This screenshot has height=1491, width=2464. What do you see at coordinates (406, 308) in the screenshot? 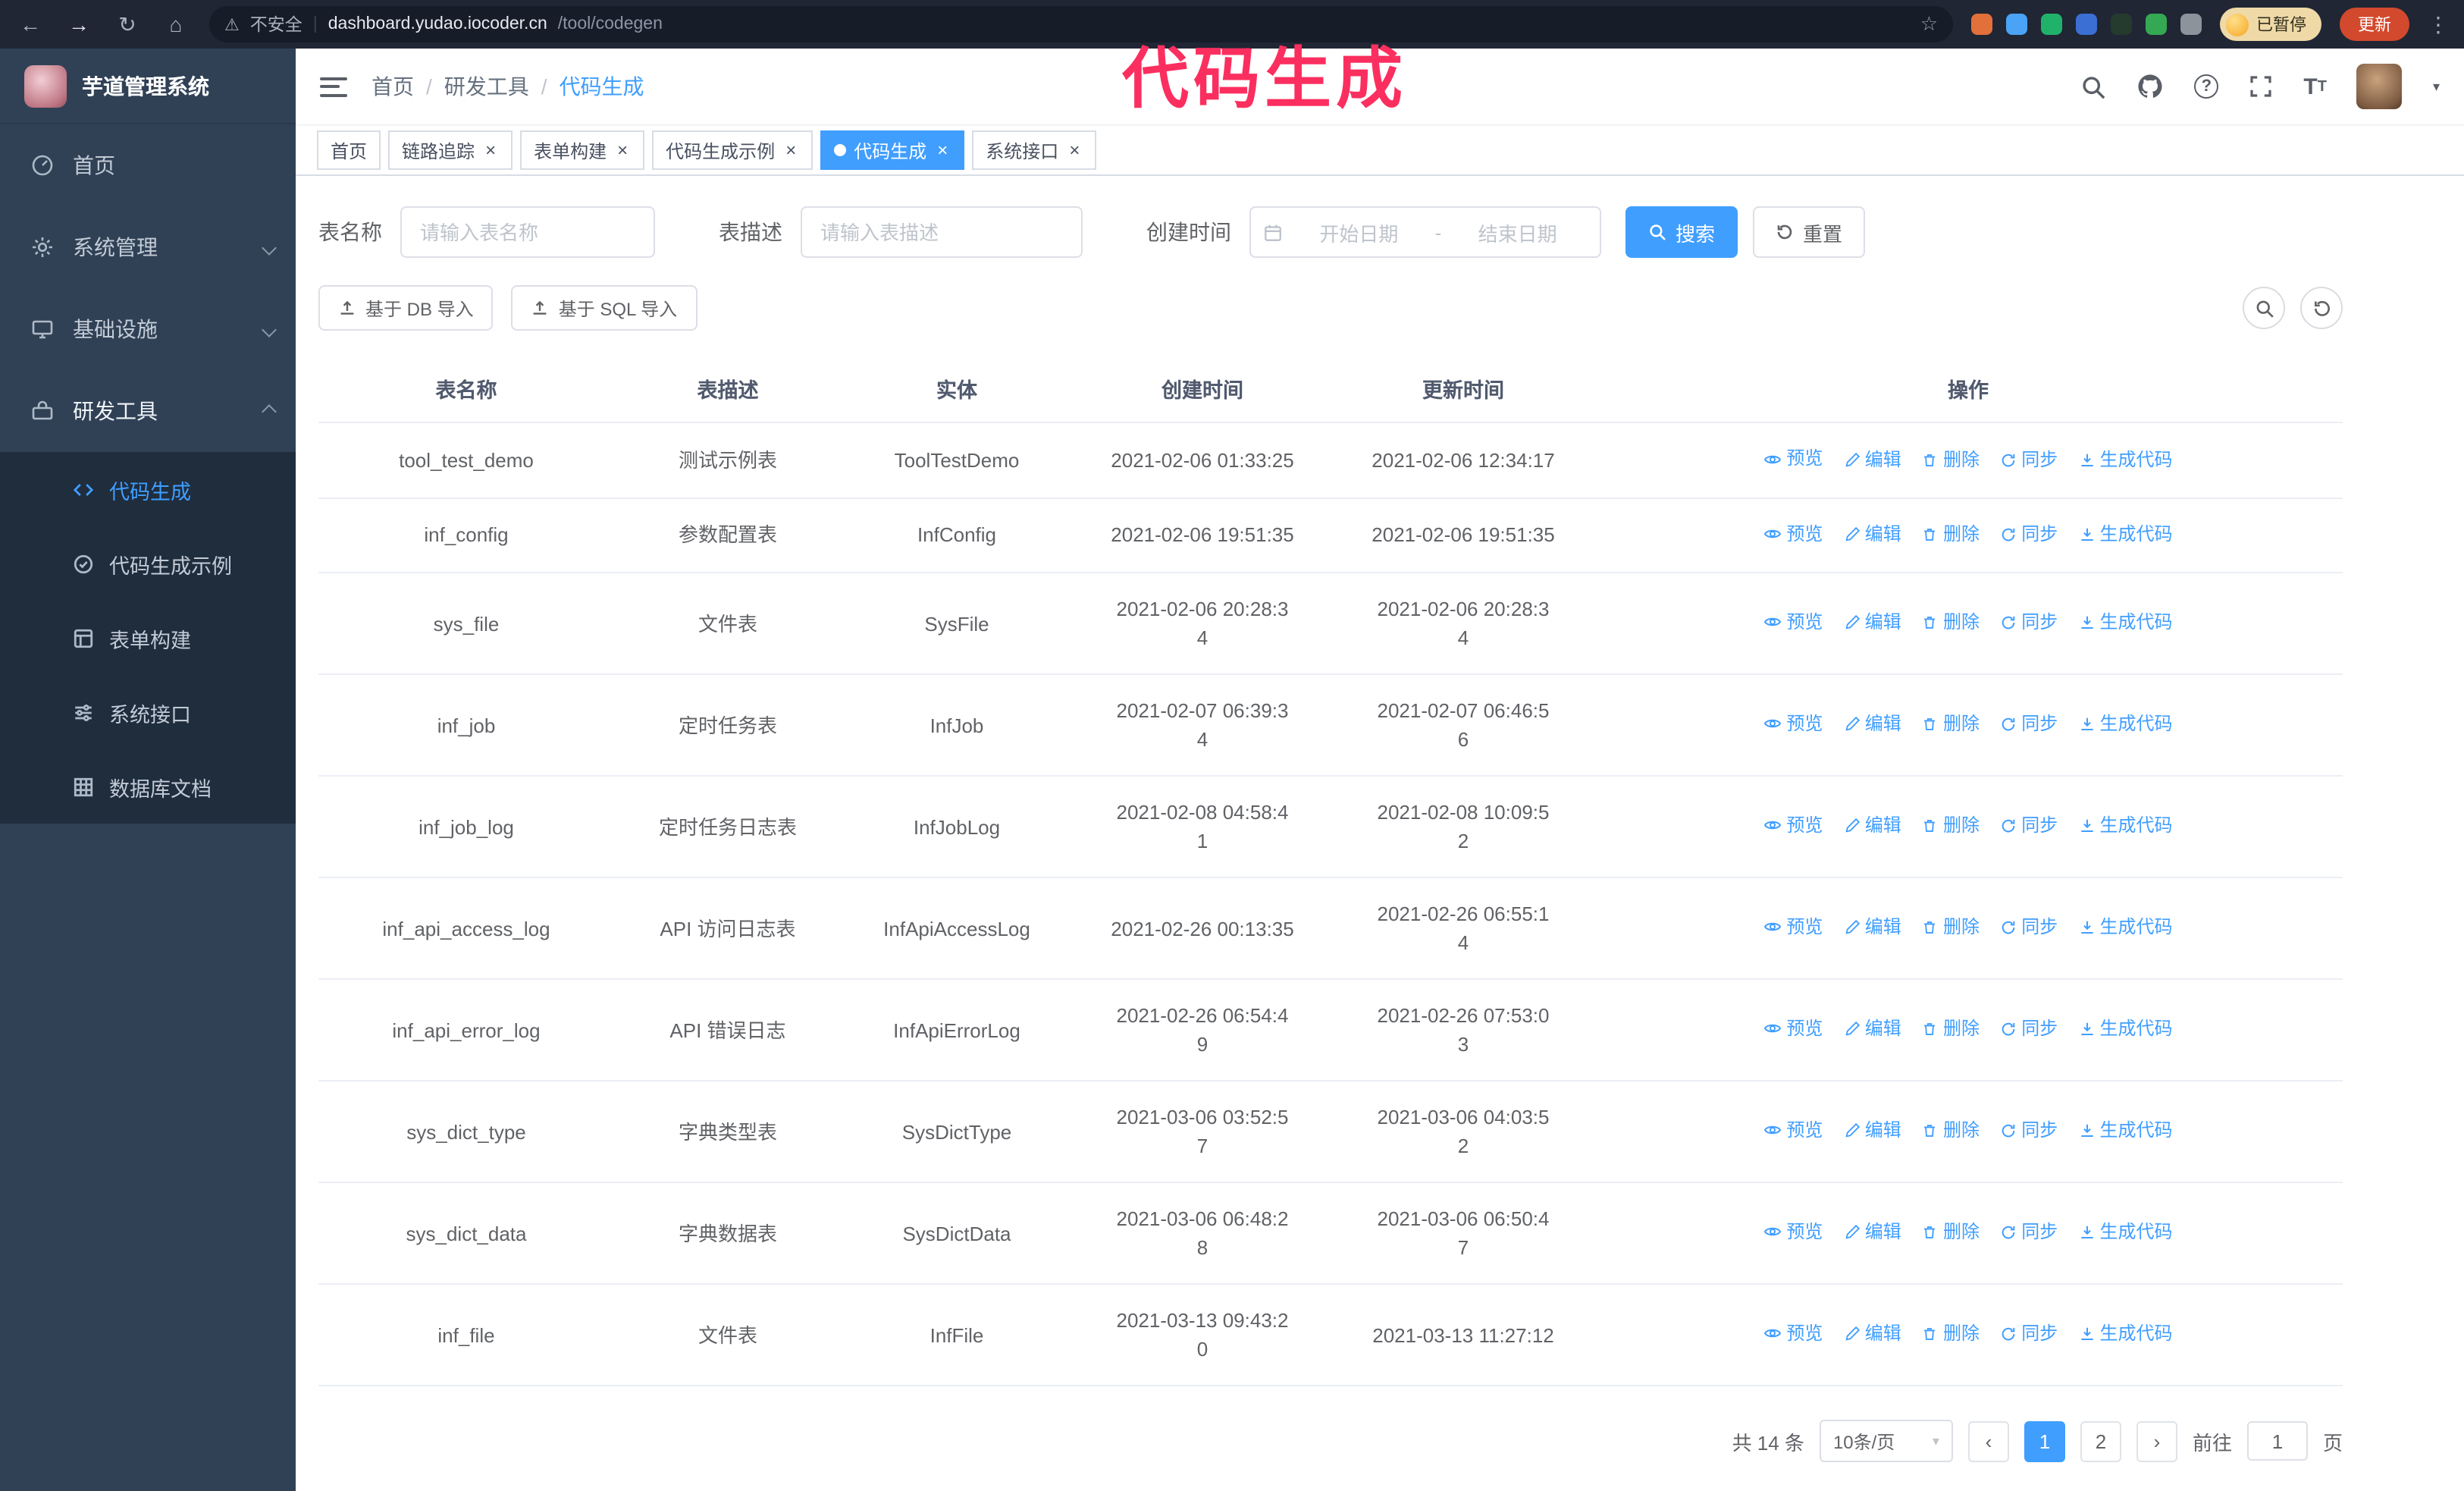
I see `import-db-button: 基于 DB 导入` at bounding box center [406, 308].